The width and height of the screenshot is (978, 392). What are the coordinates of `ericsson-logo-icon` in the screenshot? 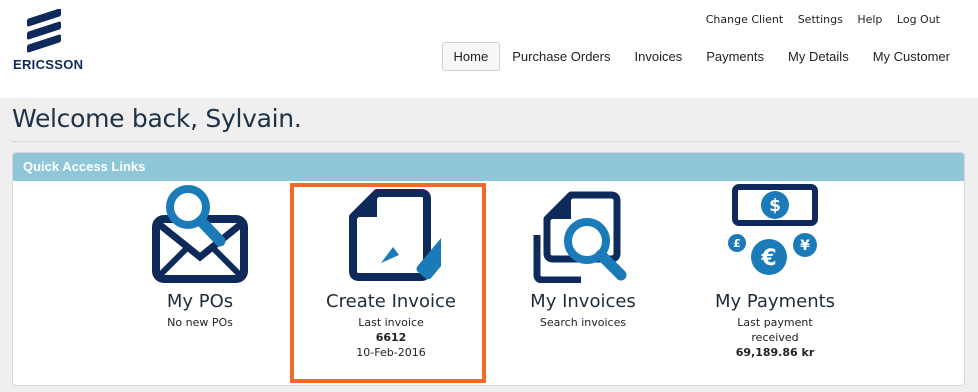 It's located at (44, 31).